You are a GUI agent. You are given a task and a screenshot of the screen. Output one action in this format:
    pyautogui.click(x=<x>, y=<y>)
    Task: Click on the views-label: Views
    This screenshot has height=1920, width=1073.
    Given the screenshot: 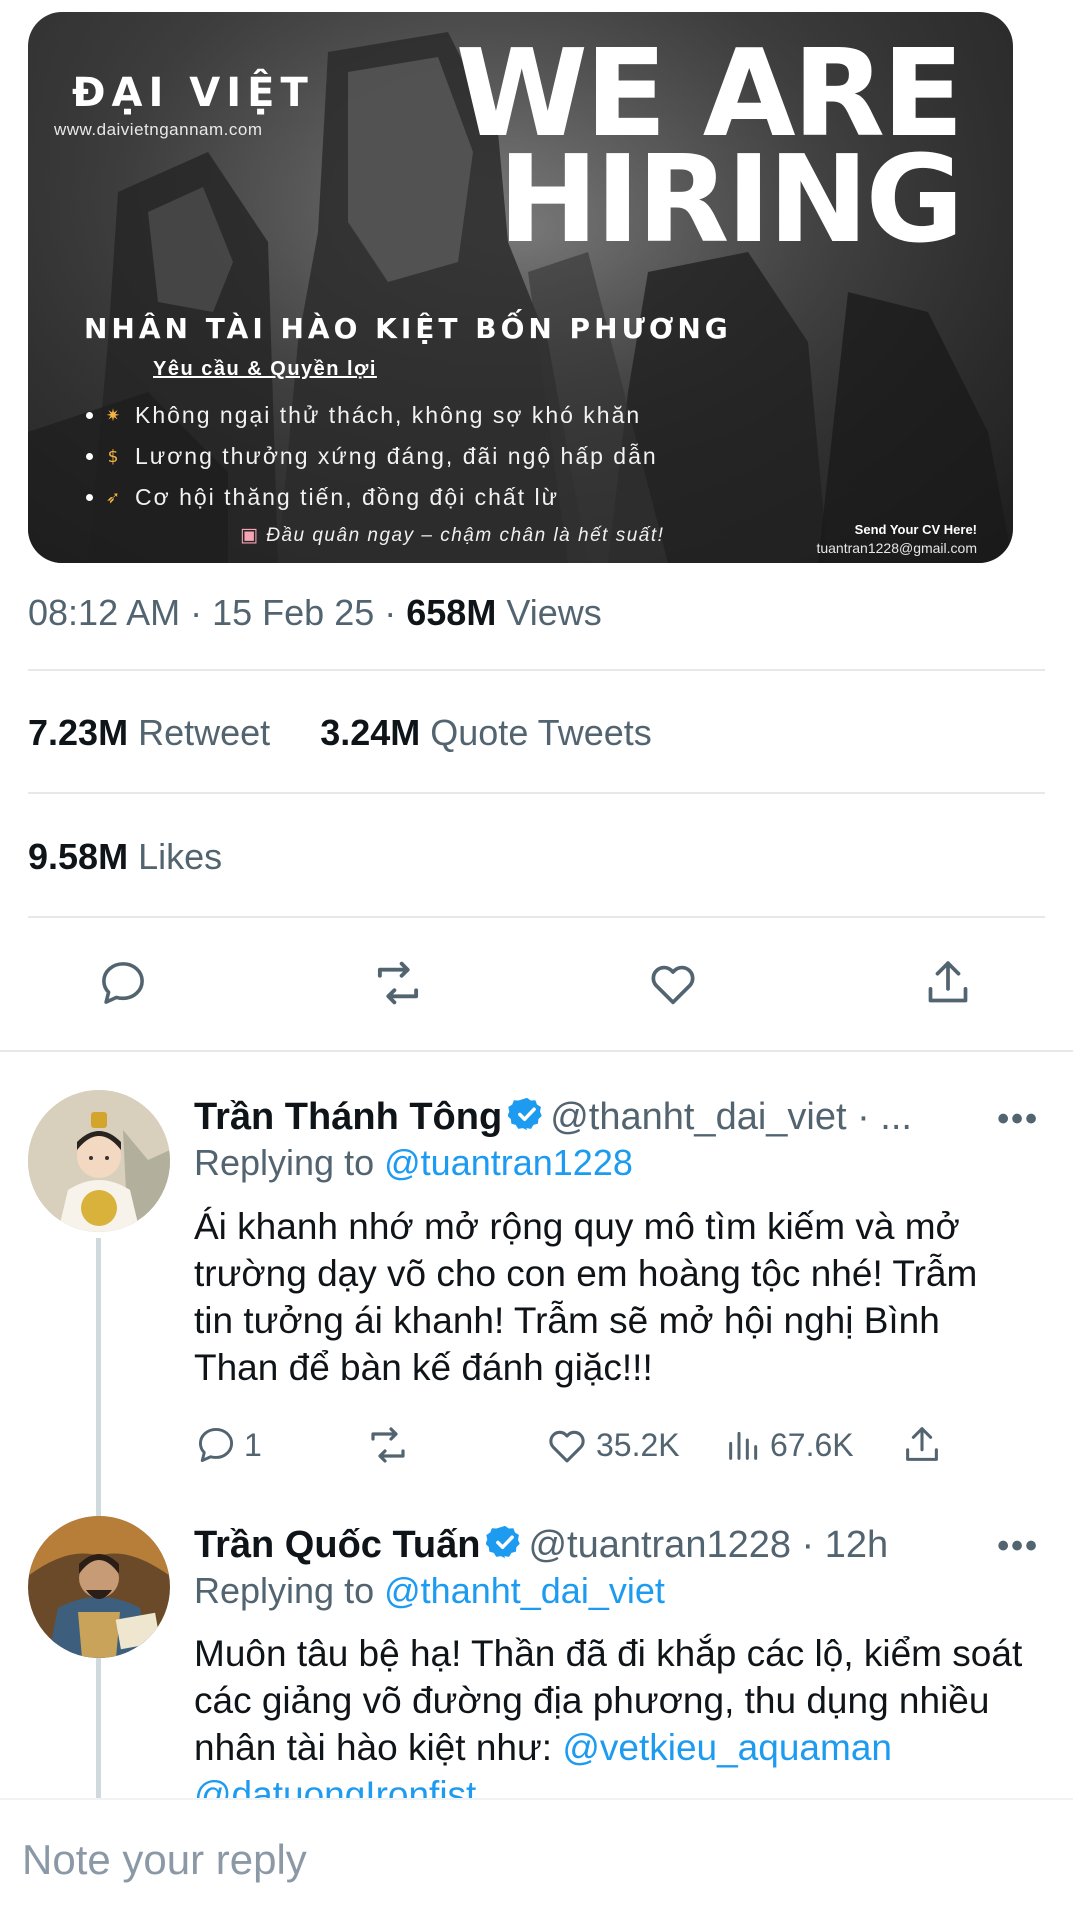 What is the action you would take?
    pyautogui.click(x=554, y=612)
    